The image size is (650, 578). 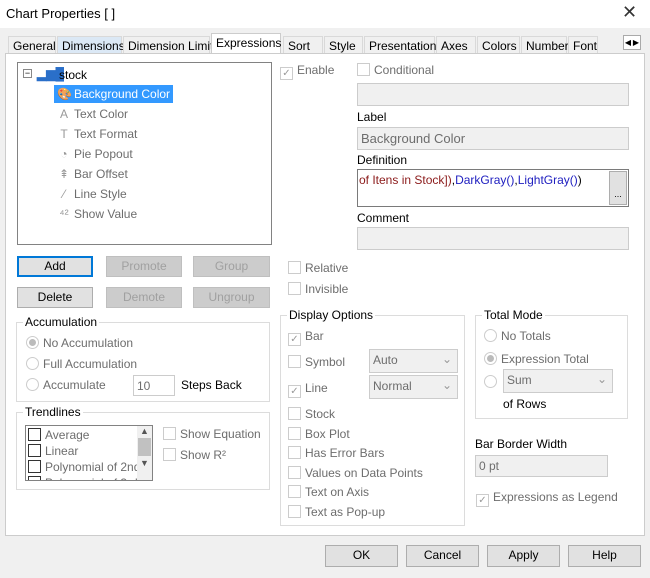 I want to click on ungroup-button: Ungroup, so click(x=231, y=297).